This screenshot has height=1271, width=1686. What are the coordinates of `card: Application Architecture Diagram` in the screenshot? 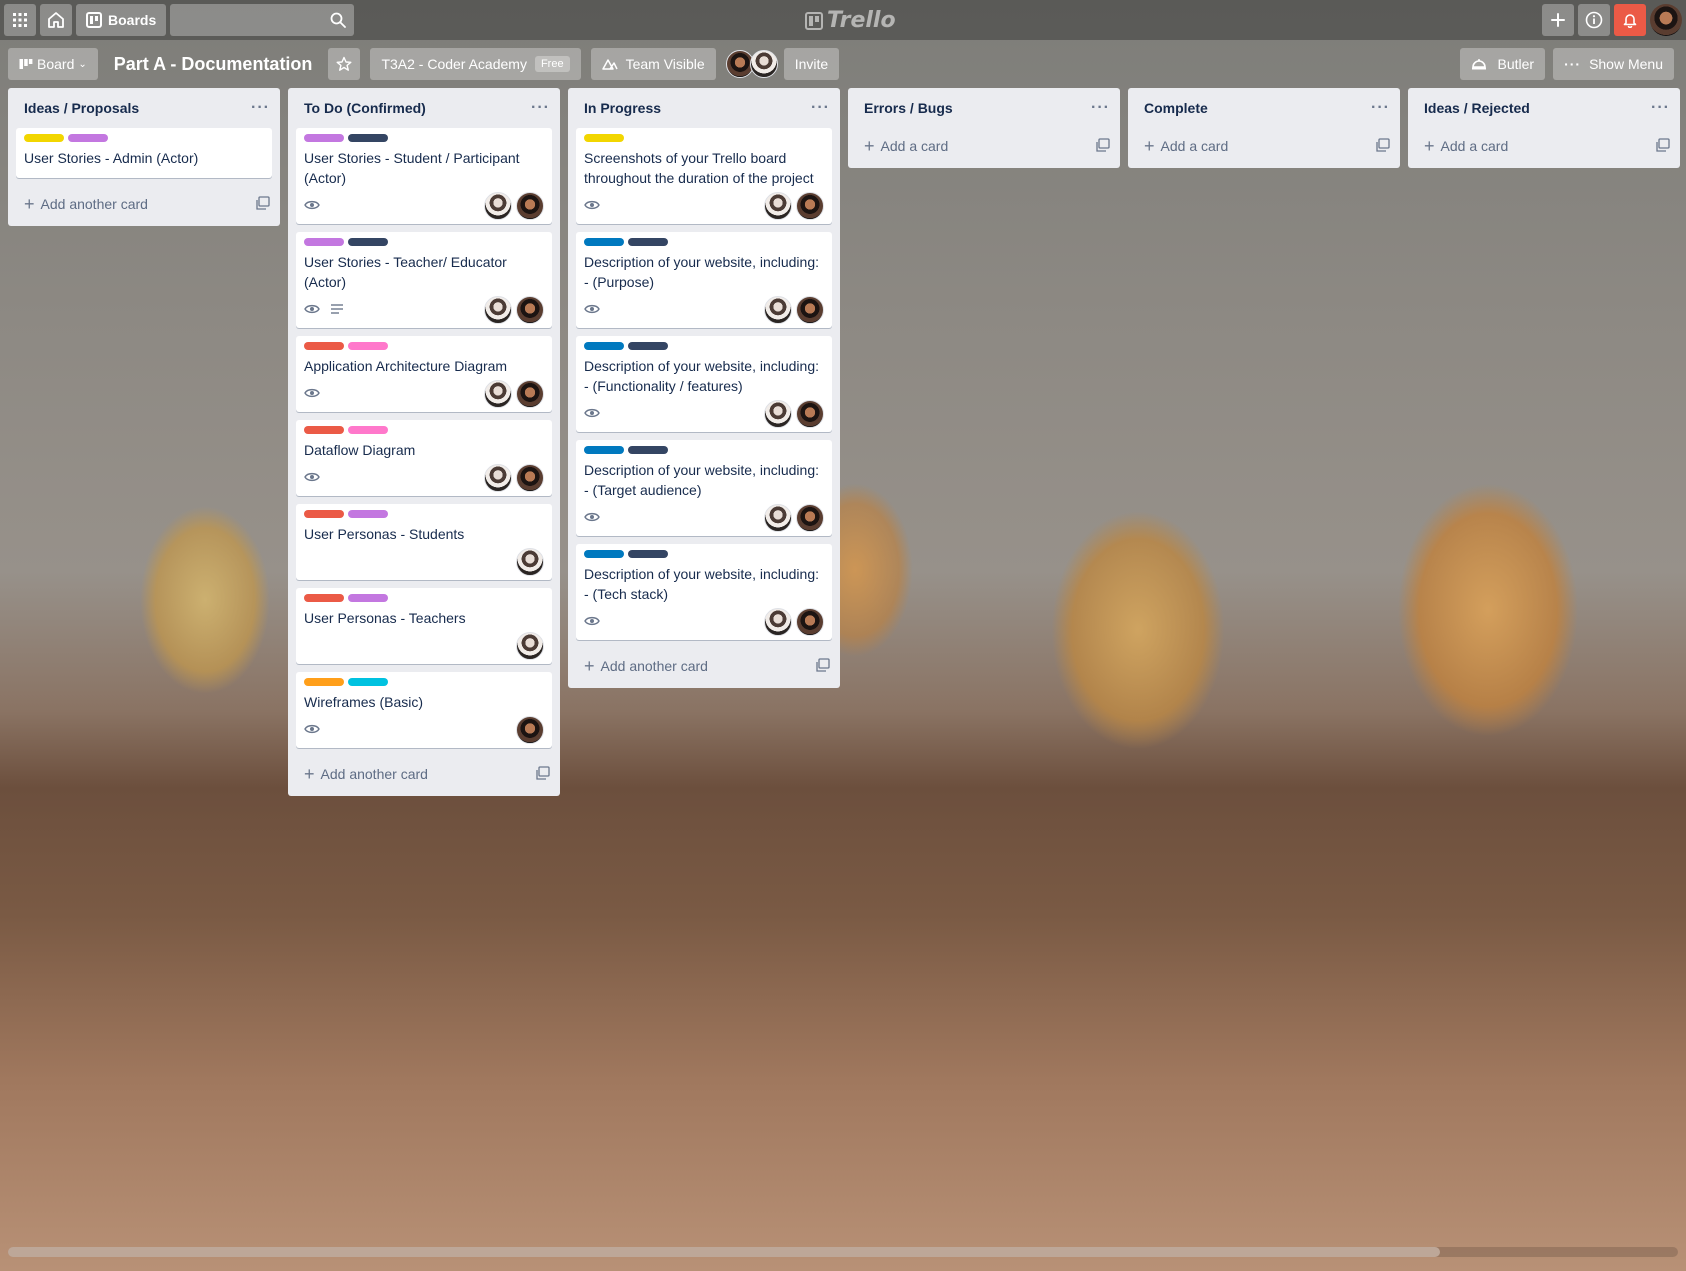 It's located at (424, 374).